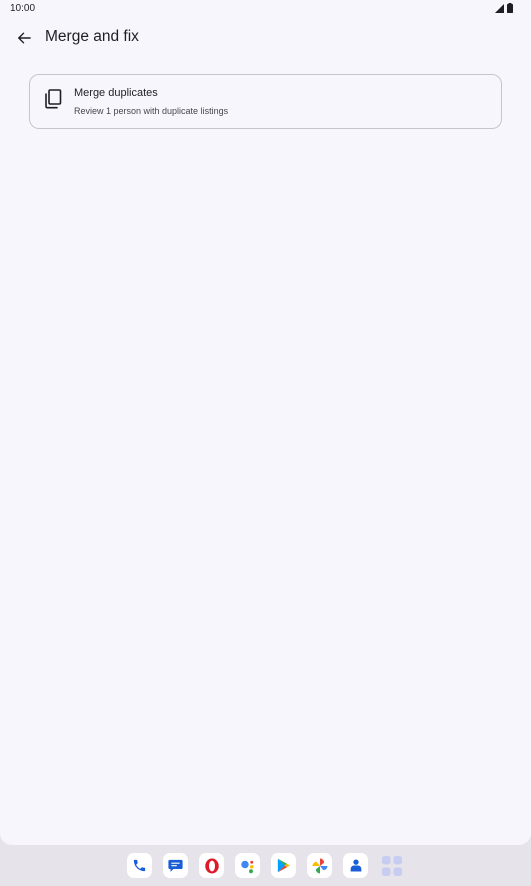 Image resolution: width=531 pixels, height=886 pixels. Describe the element at coordinates (265, 9) in the screenshot. I see `status-bar: 10:00` at that location.